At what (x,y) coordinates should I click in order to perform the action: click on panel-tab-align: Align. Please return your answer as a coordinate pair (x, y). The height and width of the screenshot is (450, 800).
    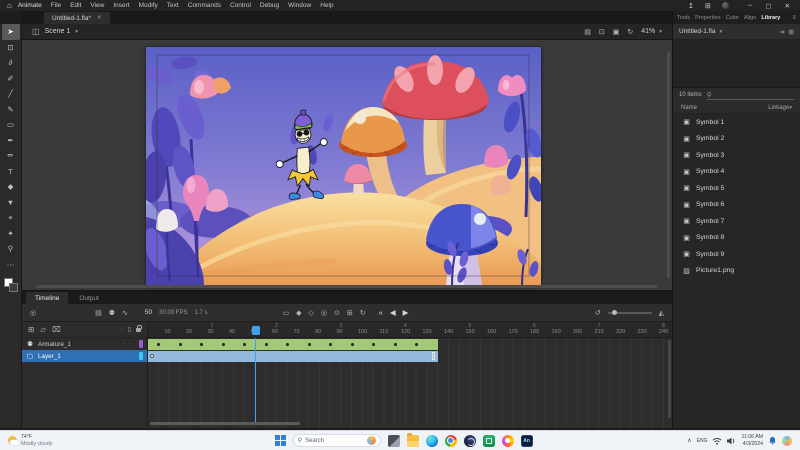
    Looking at the image, I should click on (750, 18).